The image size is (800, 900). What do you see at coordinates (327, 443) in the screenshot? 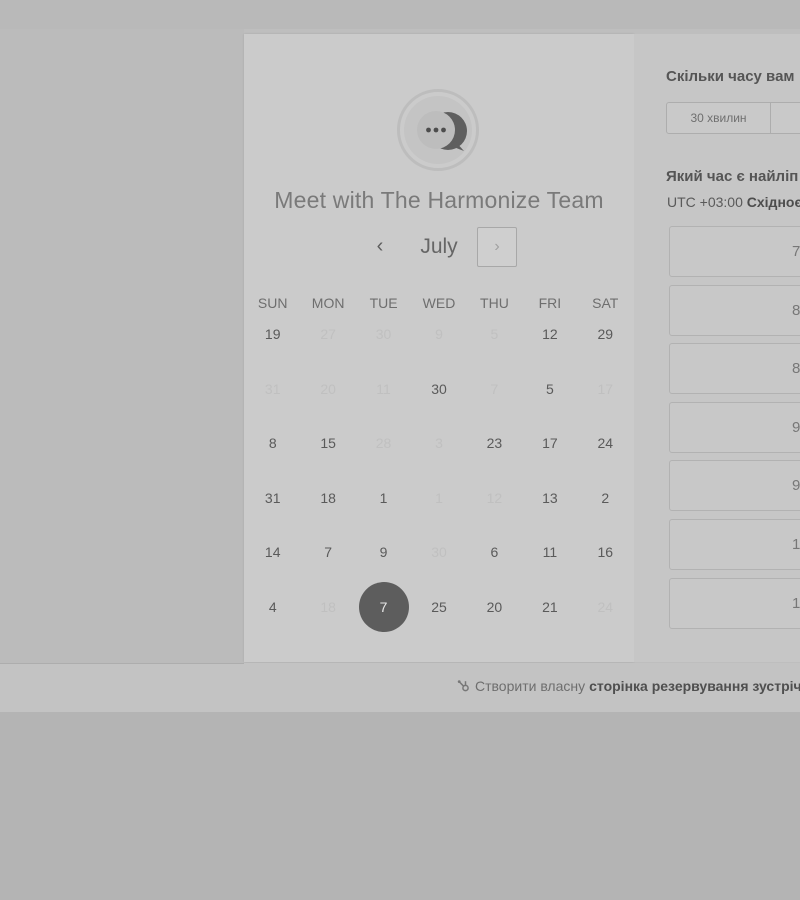
I see `calendar-day: 15` at bounding box center [327, 443].